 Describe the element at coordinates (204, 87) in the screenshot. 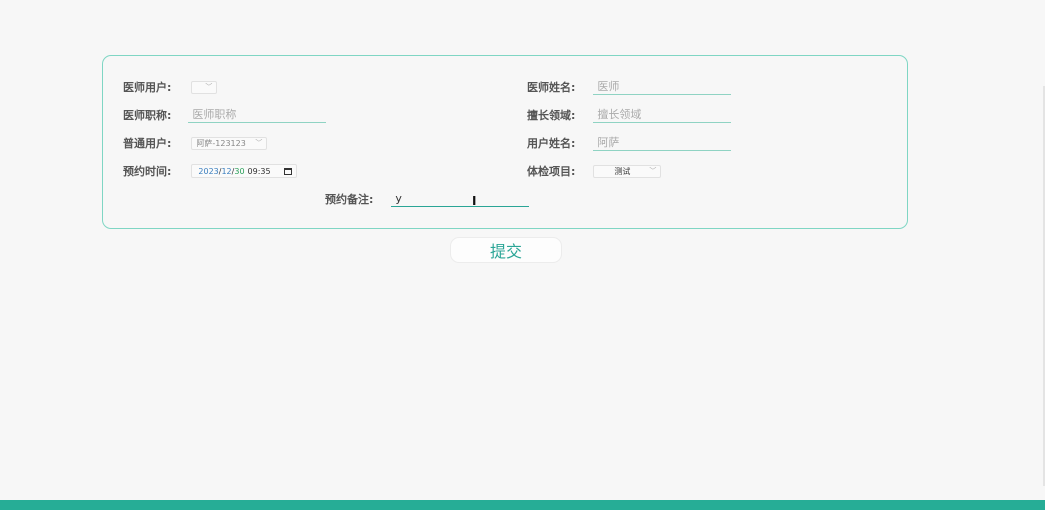

I see `doctor-user-select: ﹀` at that location.